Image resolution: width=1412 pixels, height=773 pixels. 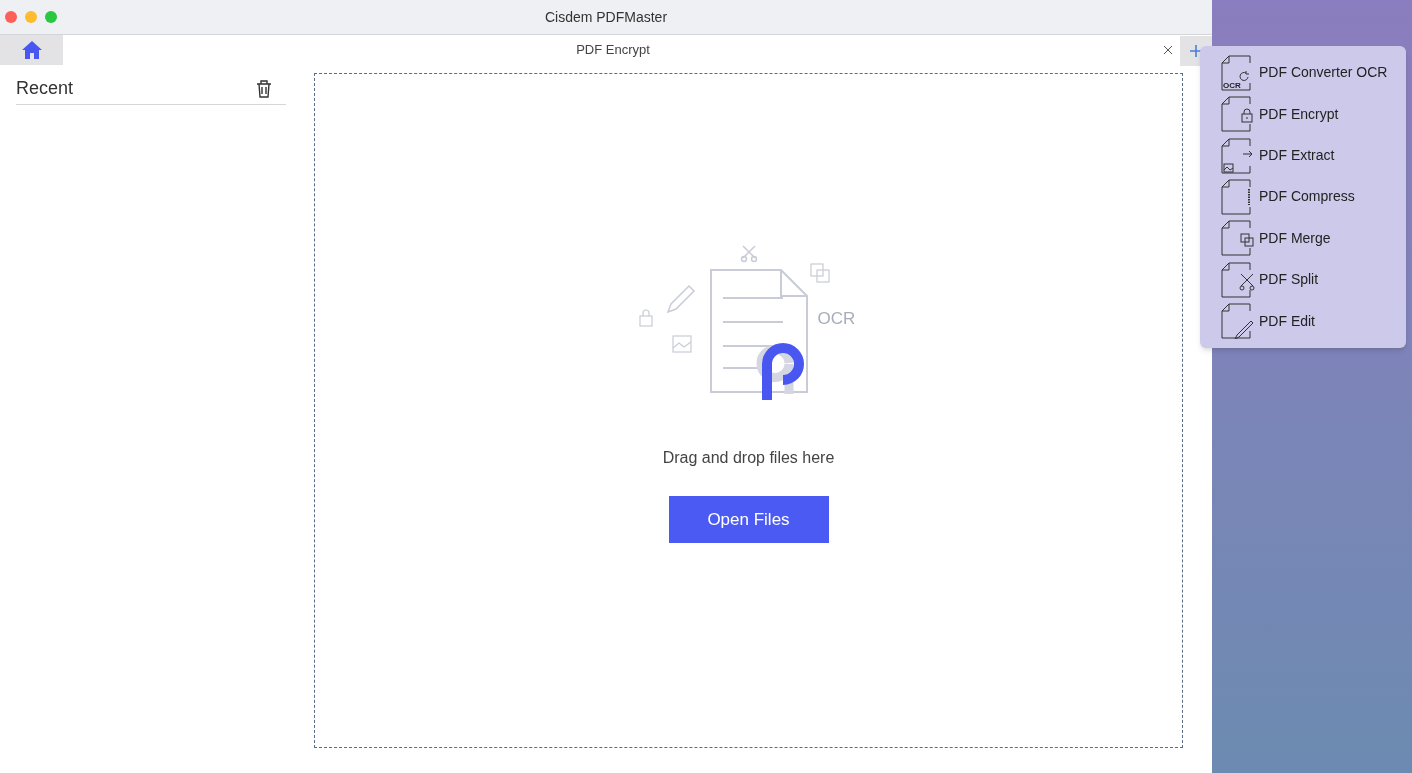 What do you see at coordinates (45, 88) in the screenshot?
I see `sidebar-title: Recent` at bounding box center [45, 88].